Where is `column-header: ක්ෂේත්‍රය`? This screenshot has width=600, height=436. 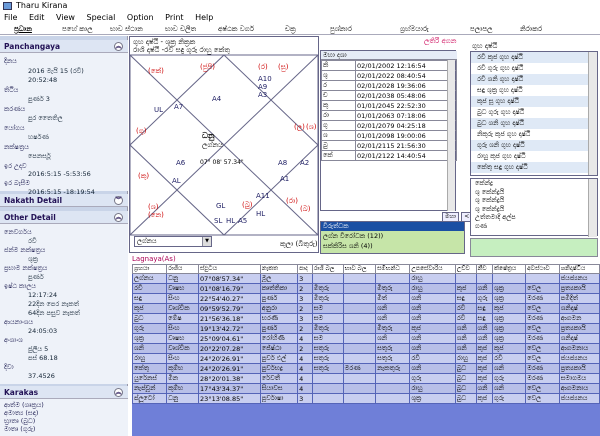 column-header: ක්ෂේත්‍රය is located at coordinates (509, 269).